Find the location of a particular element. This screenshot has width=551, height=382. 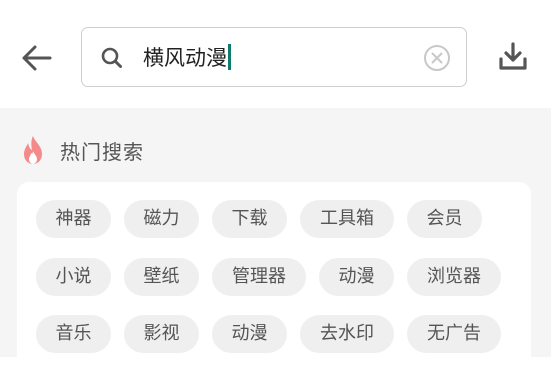

hot-search-header: 热门搜索 is located at coordinates (82, 150).